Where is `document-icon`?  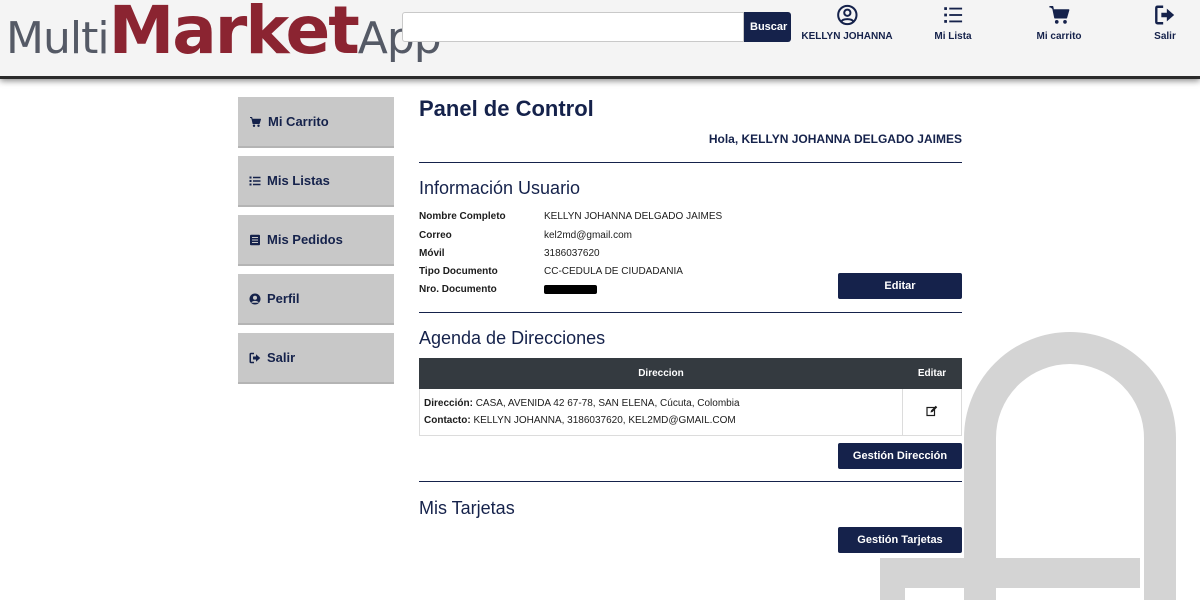 document-icon is located at coordinates (255, 239).